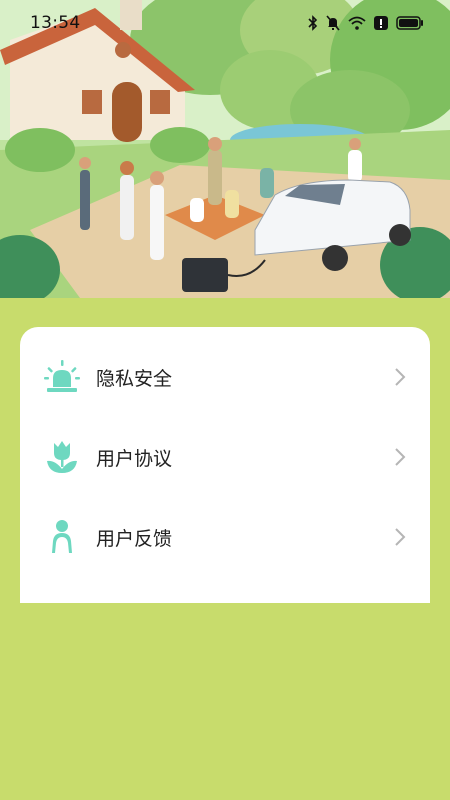  What do you see at coordinates (62, 377) in the screenshot?
I see `alarm-light-icon` at bounding box center [62, 377].